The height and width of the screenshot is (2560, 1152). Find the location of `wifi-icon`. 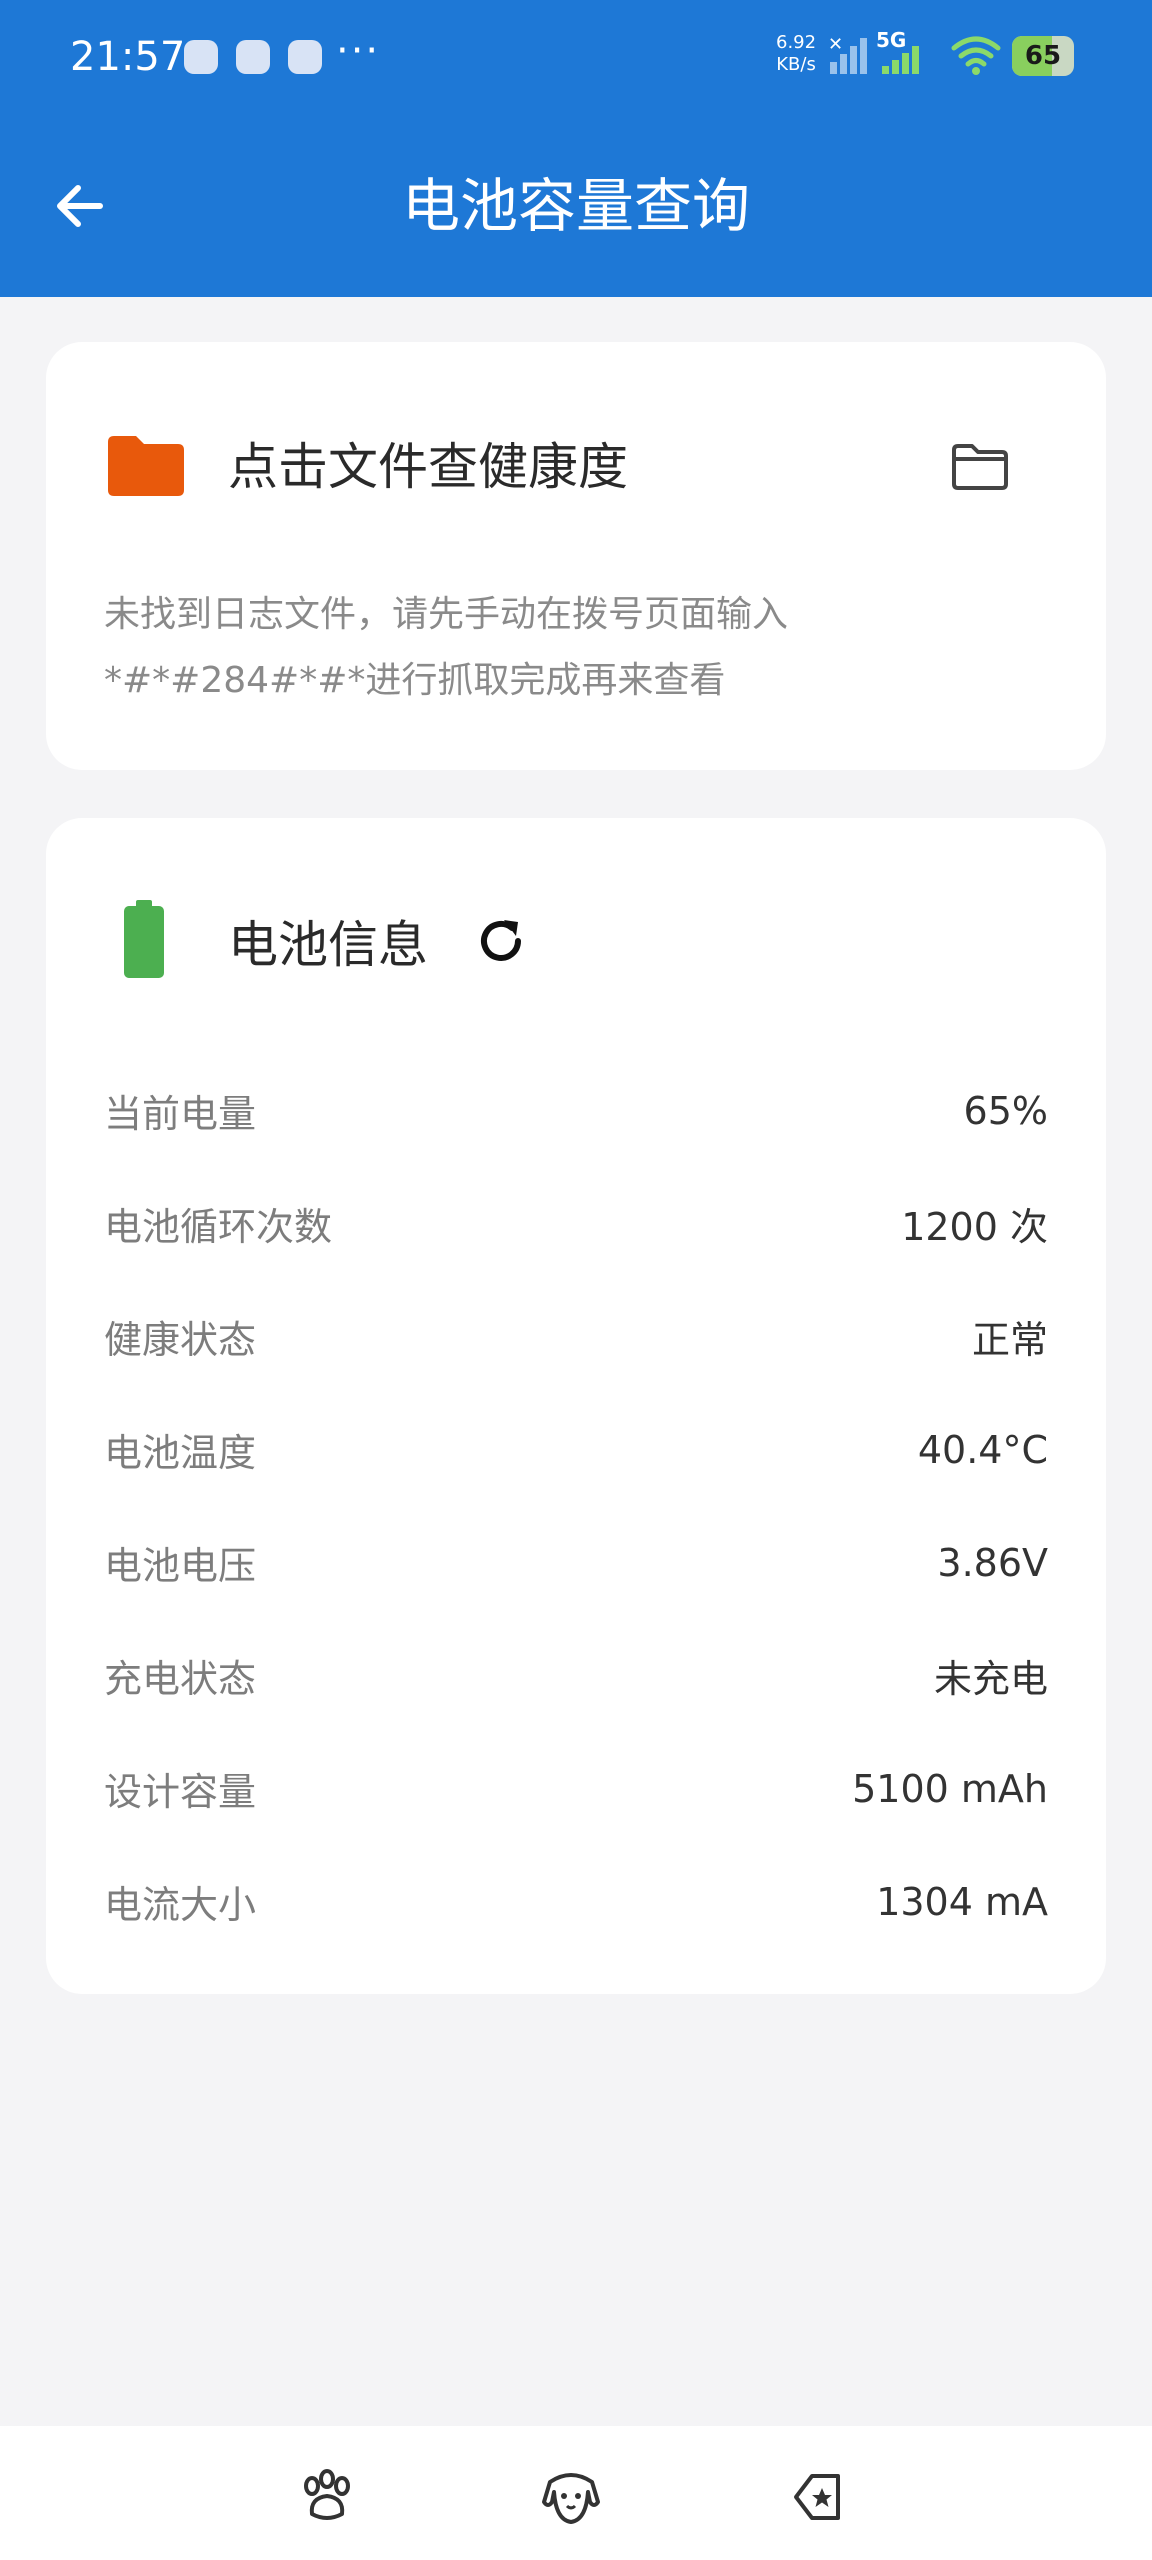

wifi-icon is located at coordinates (976, 55).